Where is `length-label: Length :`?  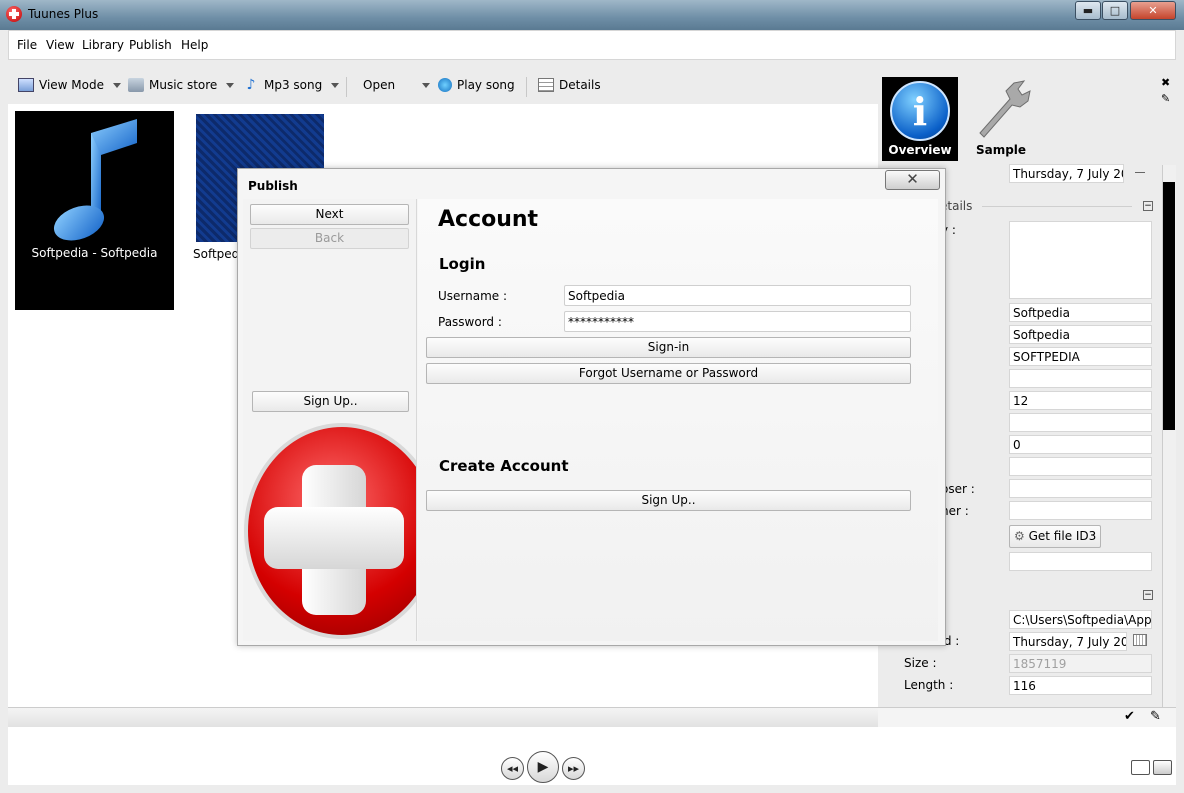
length-label: Length : is located at coordinates (929, 685).